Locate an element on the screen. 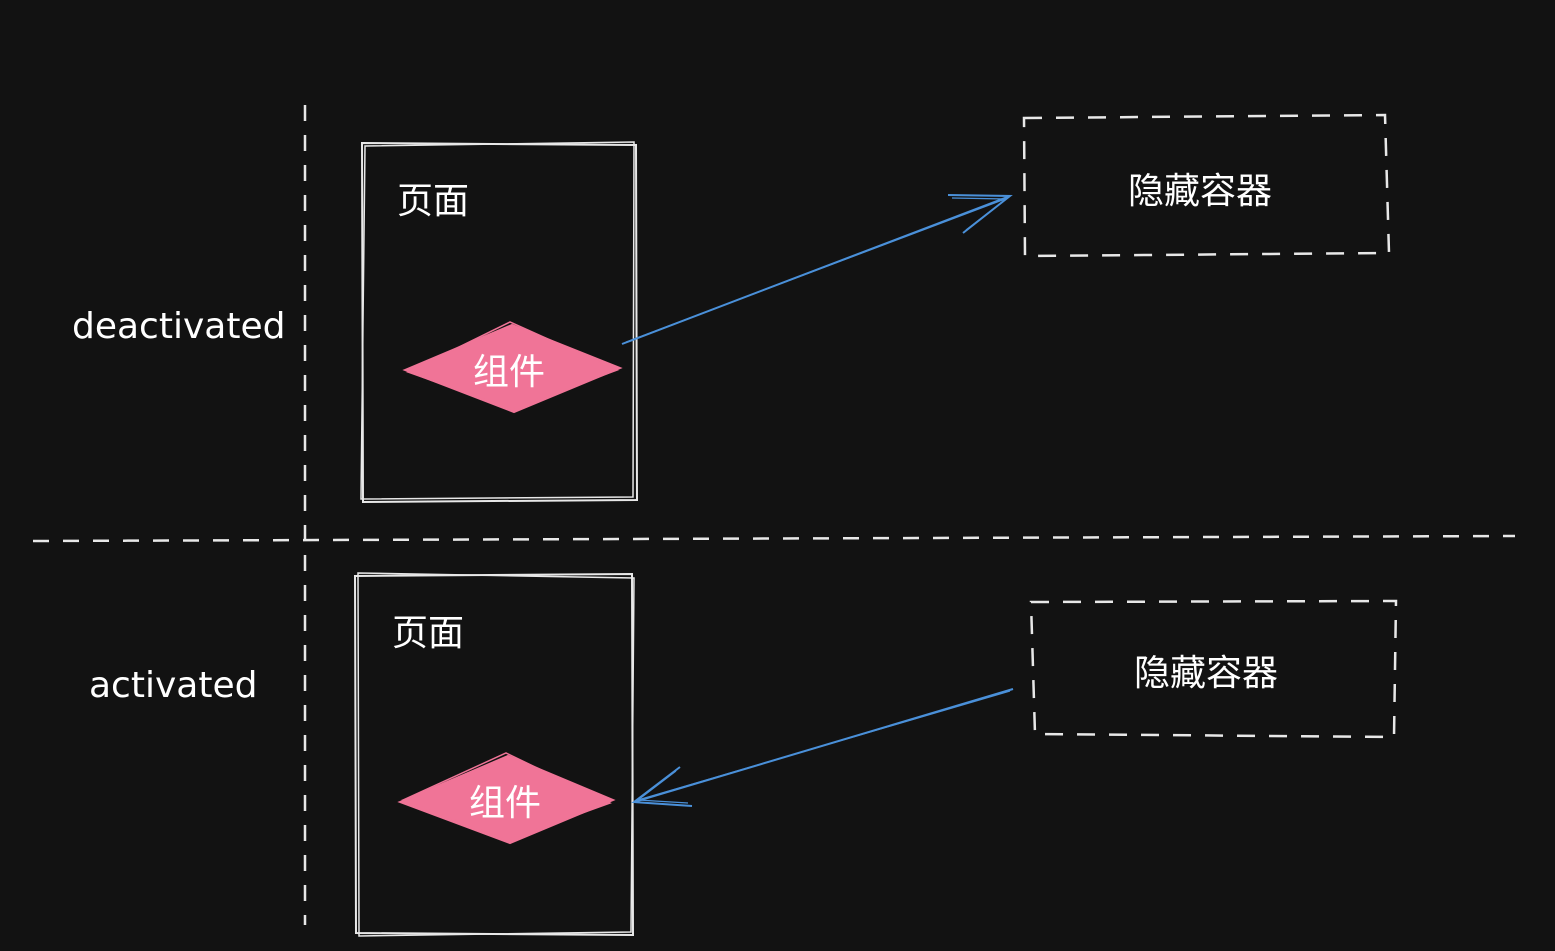 Image resolution: width=1555 pixels, height=951 pixels. state-label: deactivated is located at coordinates (178, 326).